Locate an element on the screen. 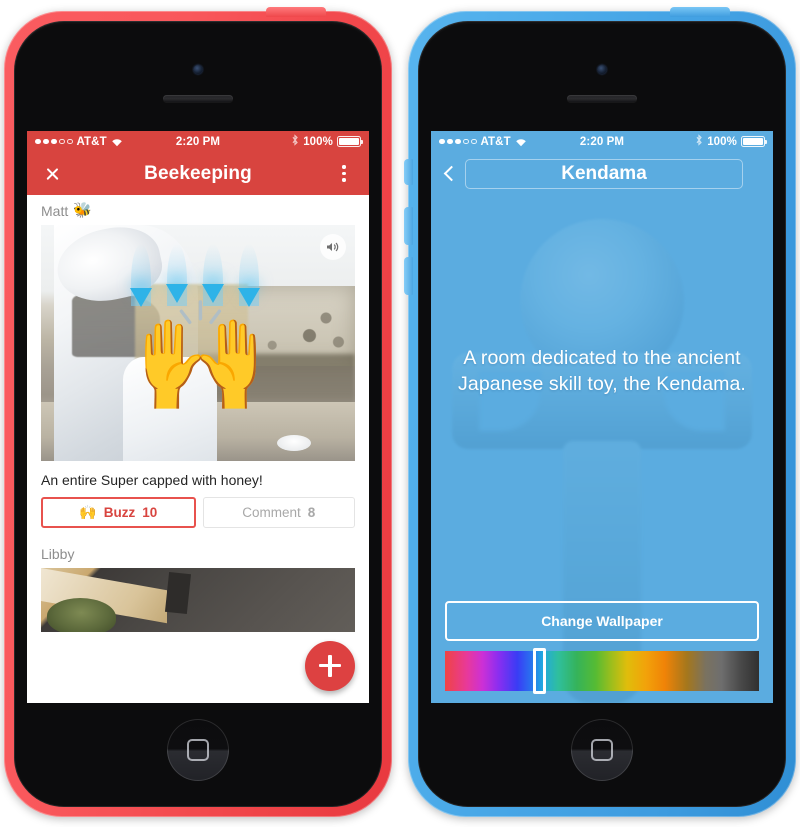 This screenshot has height=827, width=800. post-photo is located at coordinates (198, 599).